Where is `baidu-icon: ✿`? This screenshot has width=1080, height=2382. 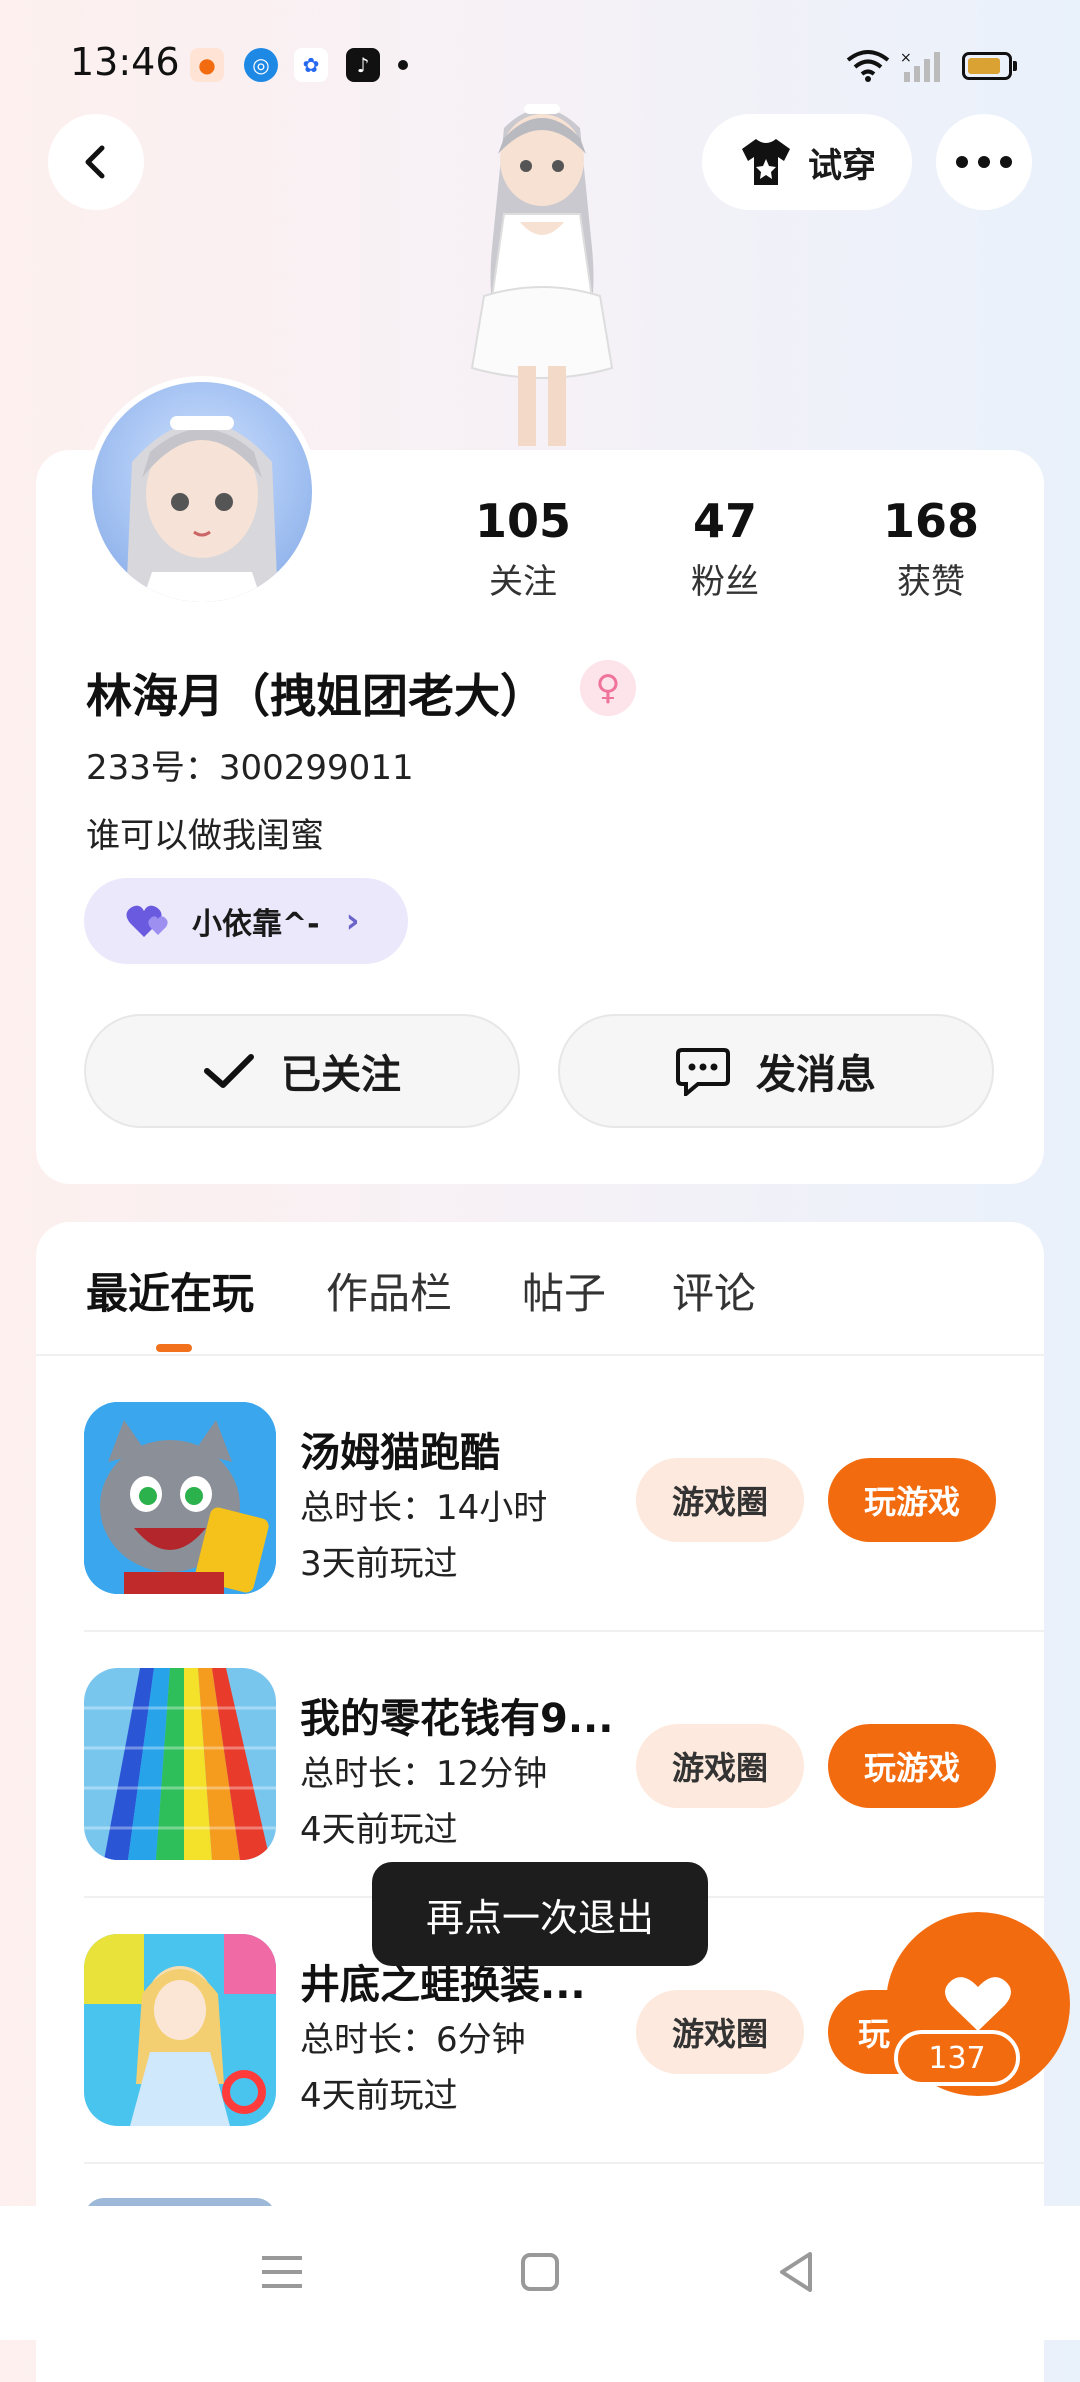 baidu-icon: ✿ is located at coordinates (311, 65).